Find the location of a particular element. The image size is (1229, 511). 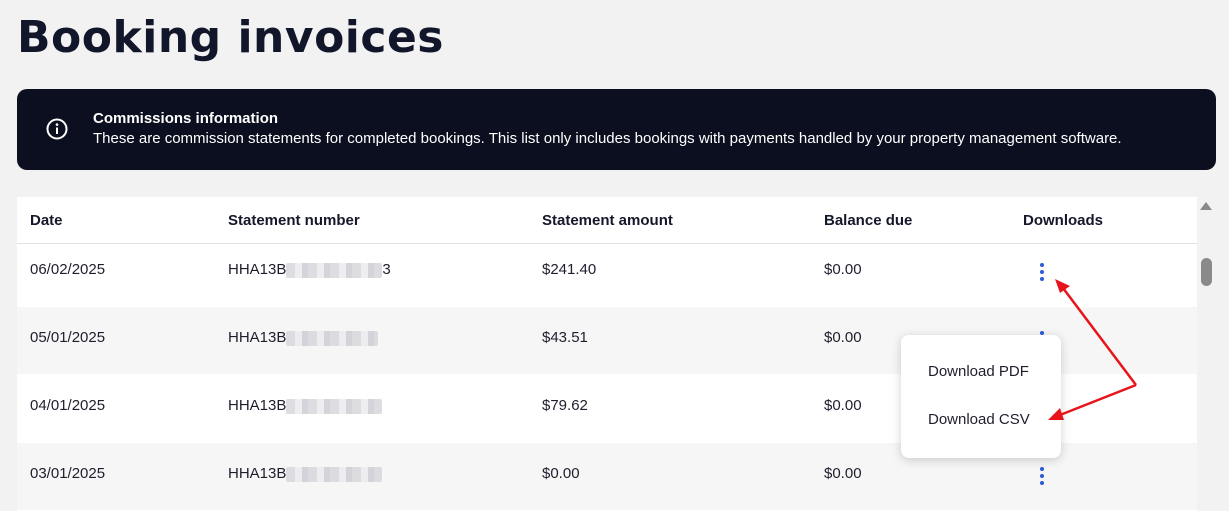

row-date: 05/01/2025 is located at coordinates (68, 337).